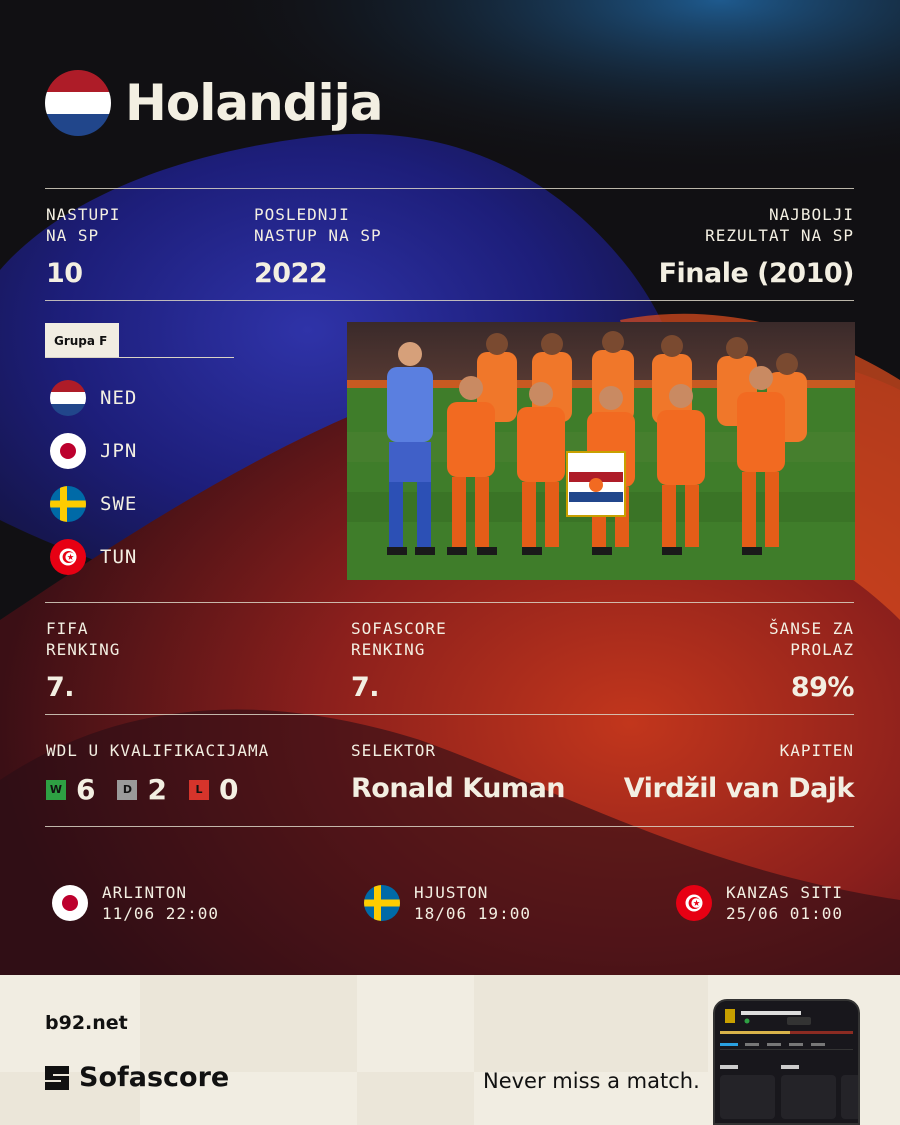 The height and width of the screenshot is (1125, 900). I want to click on stat-label: FIFA RENKING, so click(83, 639).